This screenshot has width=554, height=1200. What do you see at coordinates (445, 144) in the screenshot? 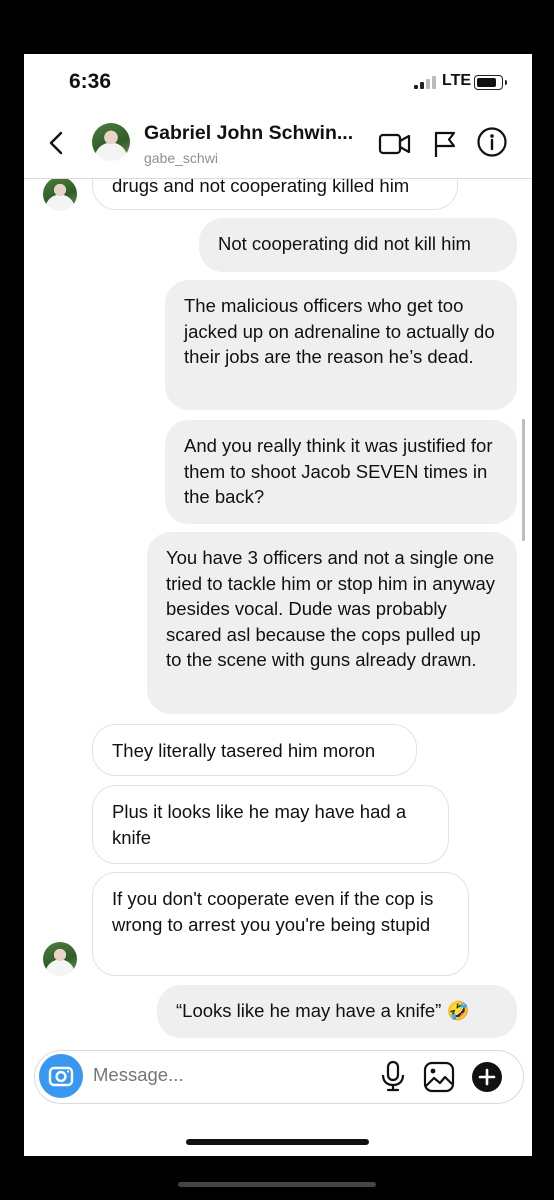
I see `flag-icon` at bounding box center [445, 144].